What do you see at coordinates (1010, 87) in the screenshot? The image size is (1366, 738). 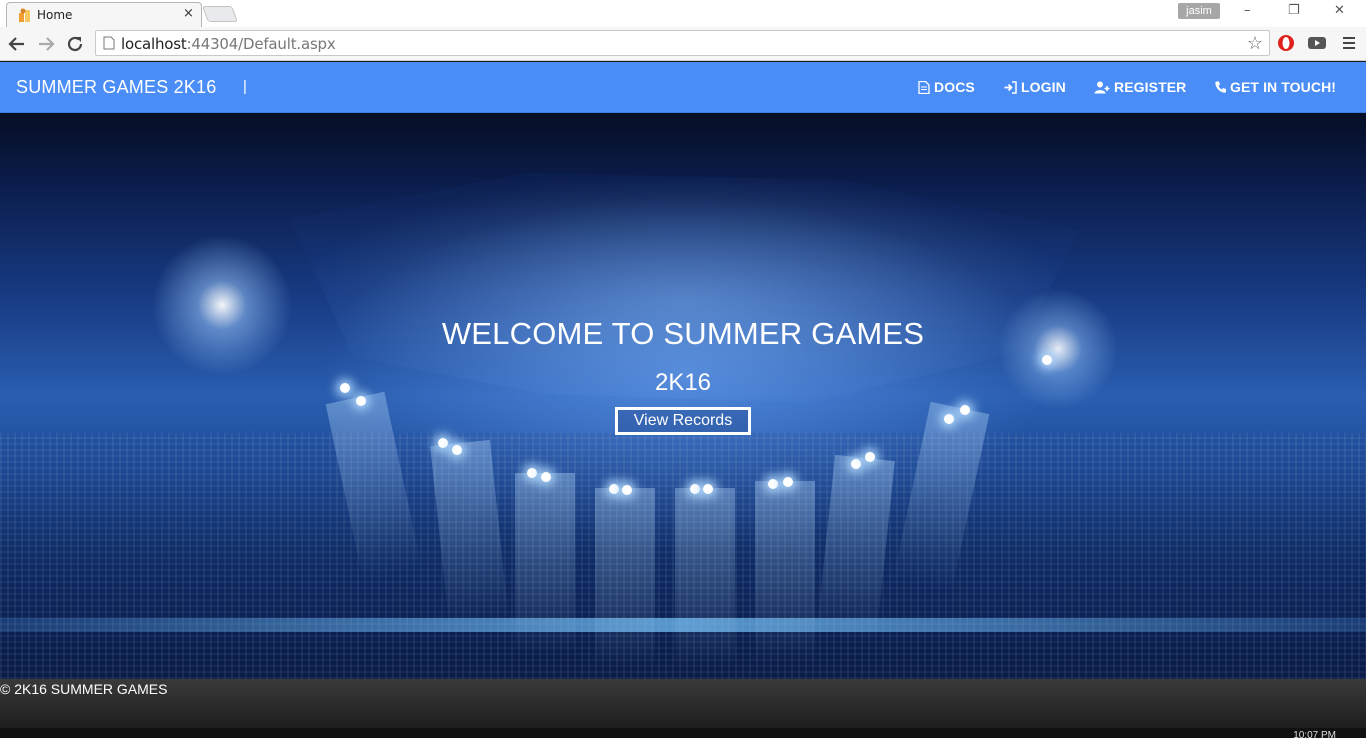 I see `sign-in-icon` at bounding box center [1010, 87].